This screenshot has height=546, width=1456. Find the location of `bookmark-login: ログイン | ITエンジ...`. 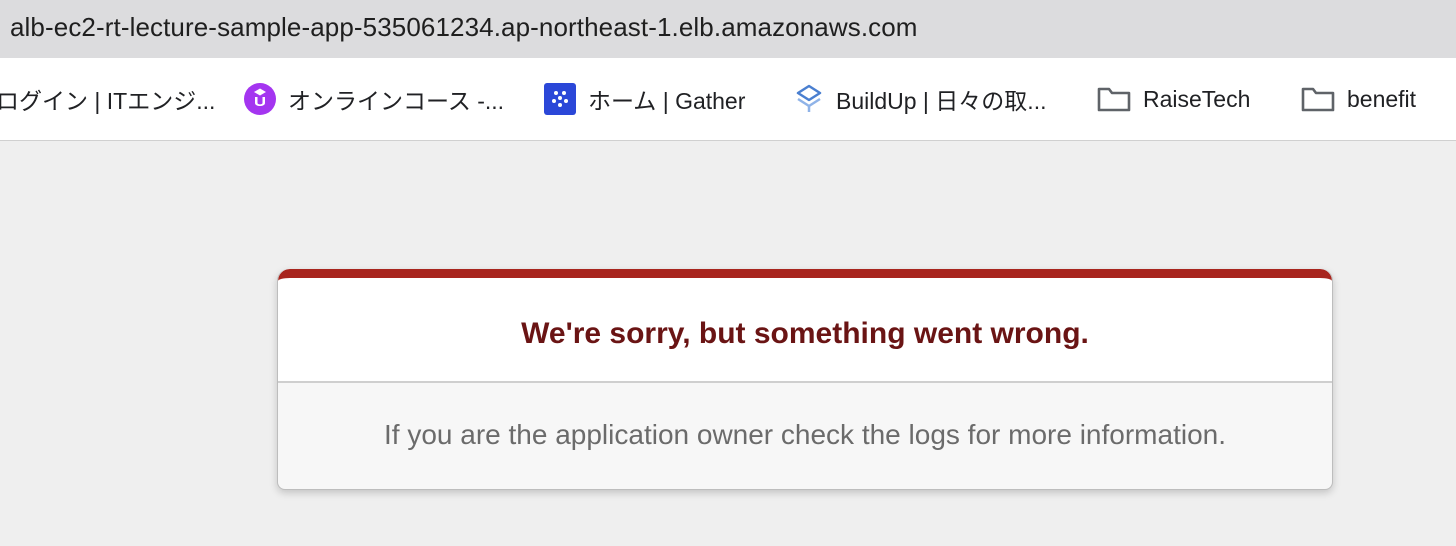

bookmark-login: ログイン | ITエンジ... is located at coordinates (107, 99).